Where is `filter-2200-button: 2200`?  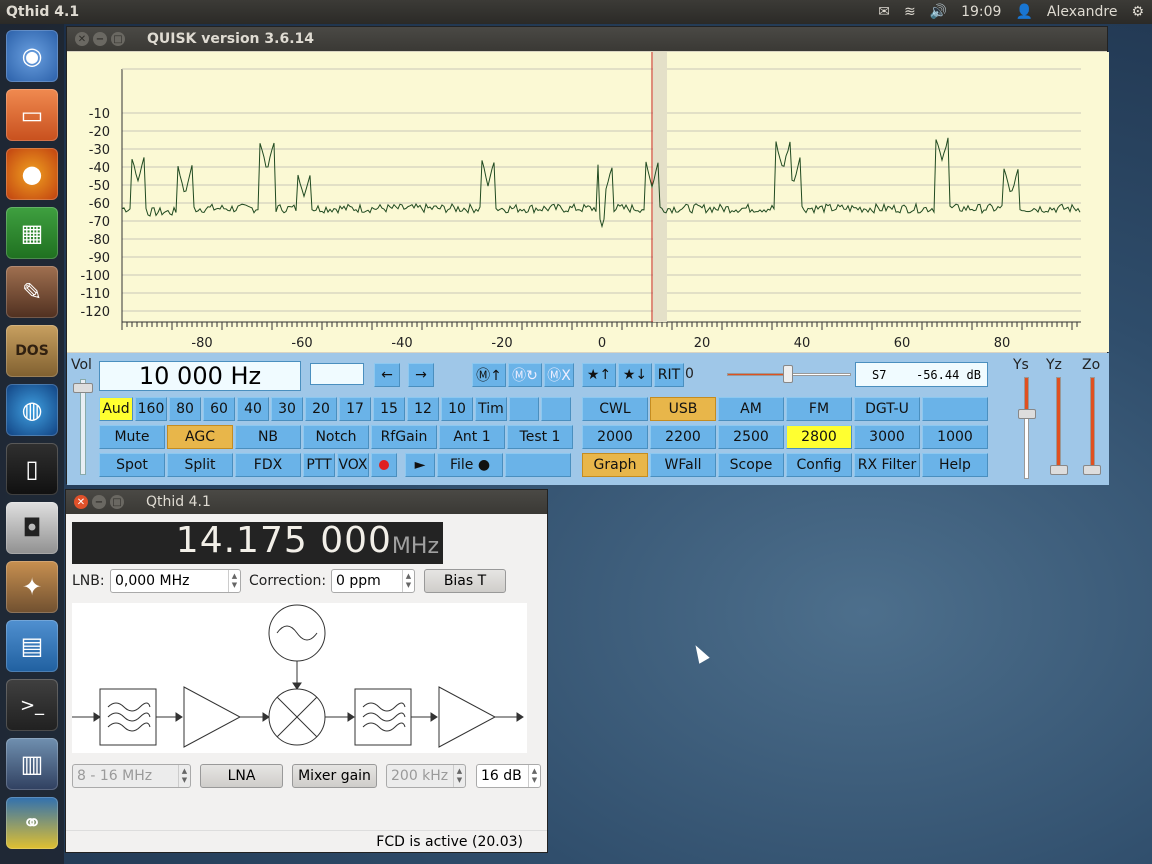
filter-2200-button: 2200 is located at coordinates (683, 437).